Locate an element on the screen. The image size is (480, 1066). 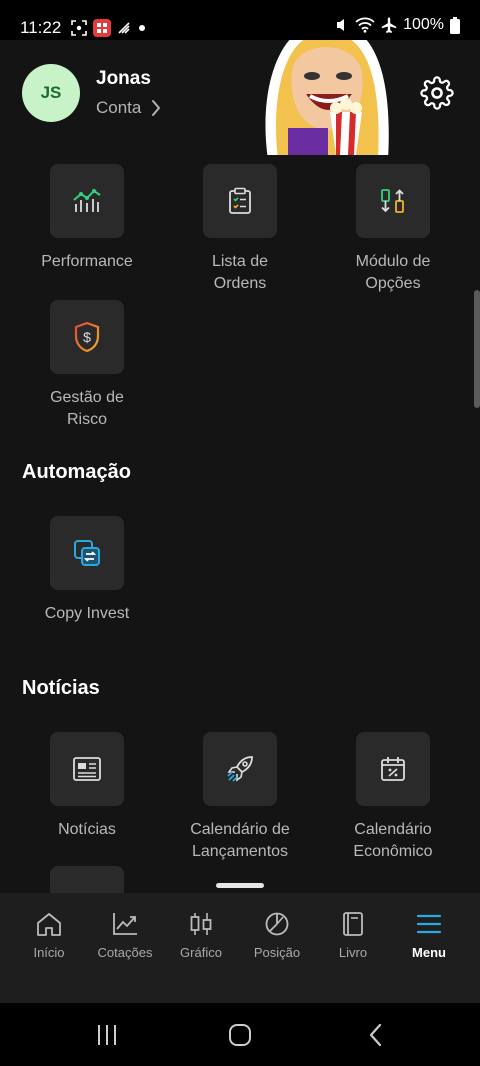
tile-label: Performance is located at coordinates (87, 262).